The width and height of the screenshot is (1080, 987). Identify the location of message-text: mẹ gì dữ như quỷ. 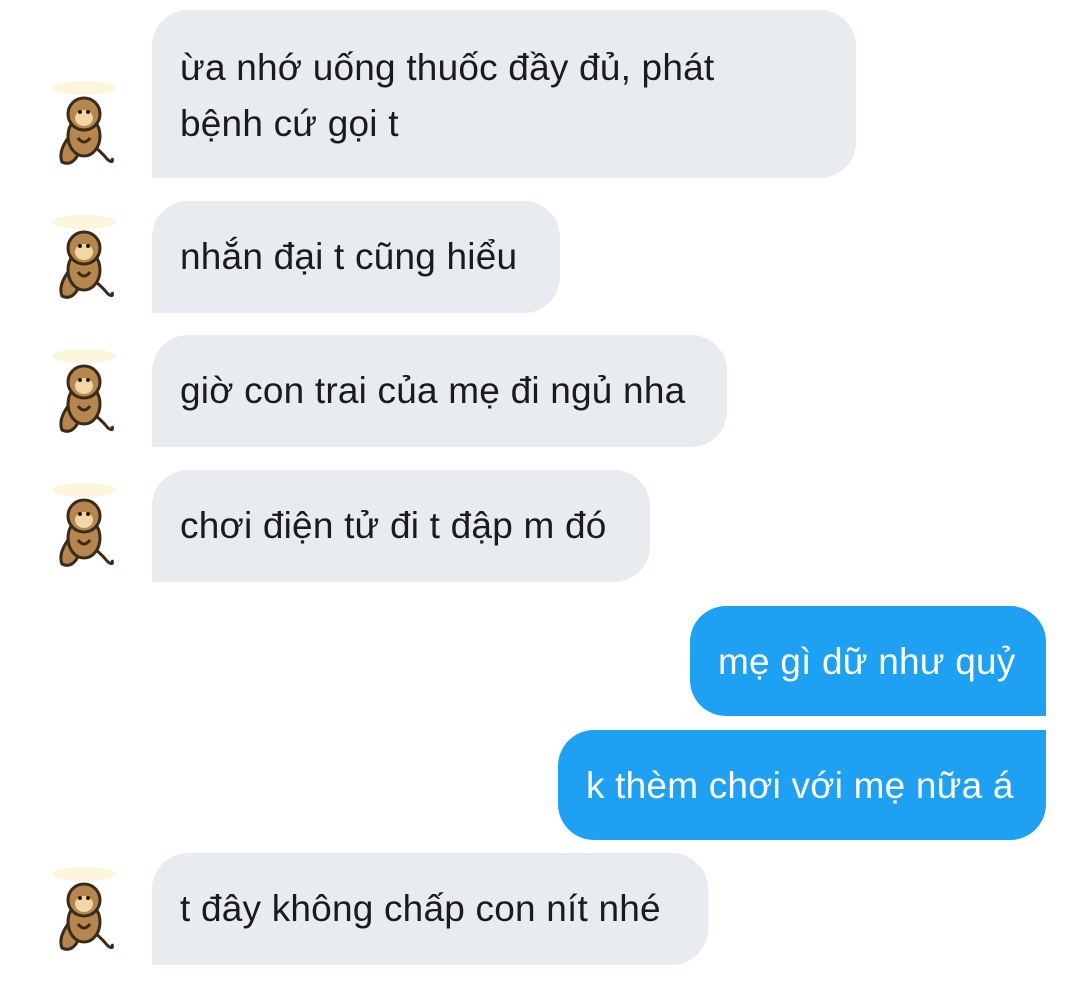
(867, 661).